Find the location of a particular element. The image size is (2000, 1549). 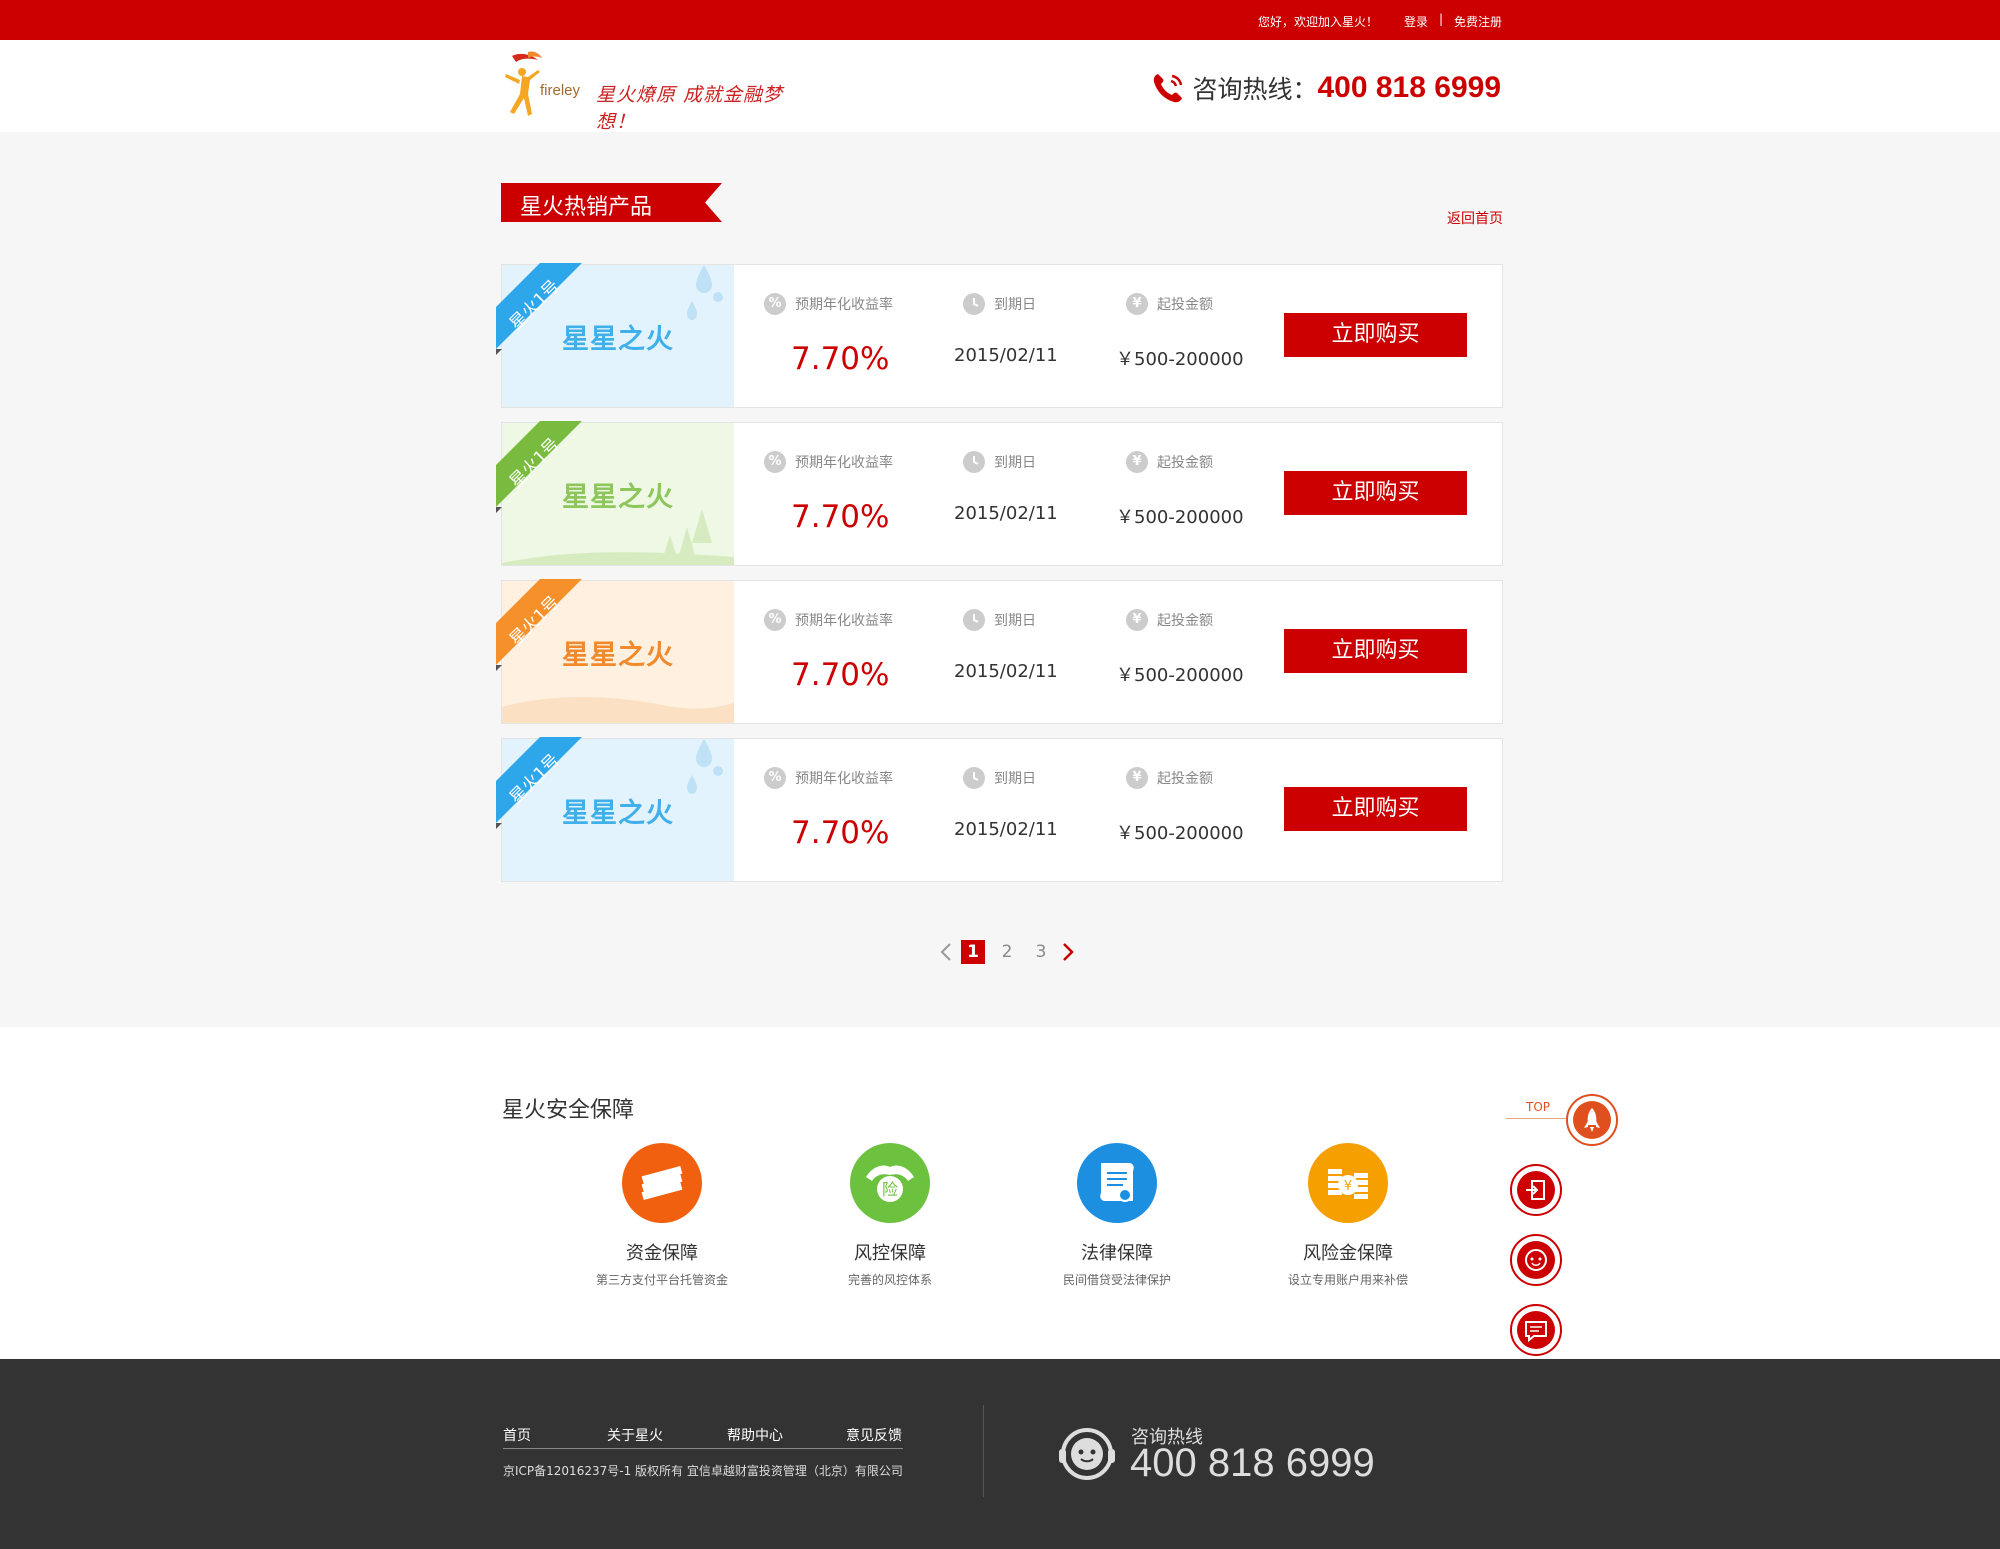

login-icon is located at coordinates (1535, 1190).